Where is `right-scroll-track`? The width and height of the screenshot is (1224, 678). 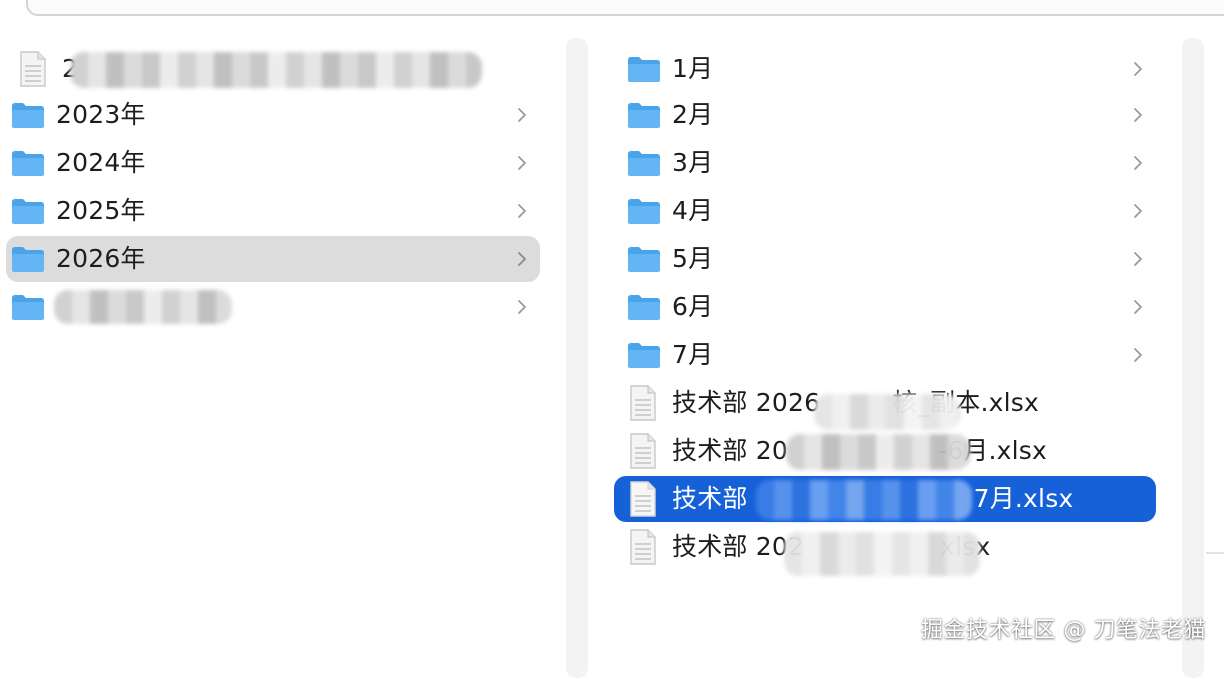 right-scroll-track is located at coordinates (1193, 358).